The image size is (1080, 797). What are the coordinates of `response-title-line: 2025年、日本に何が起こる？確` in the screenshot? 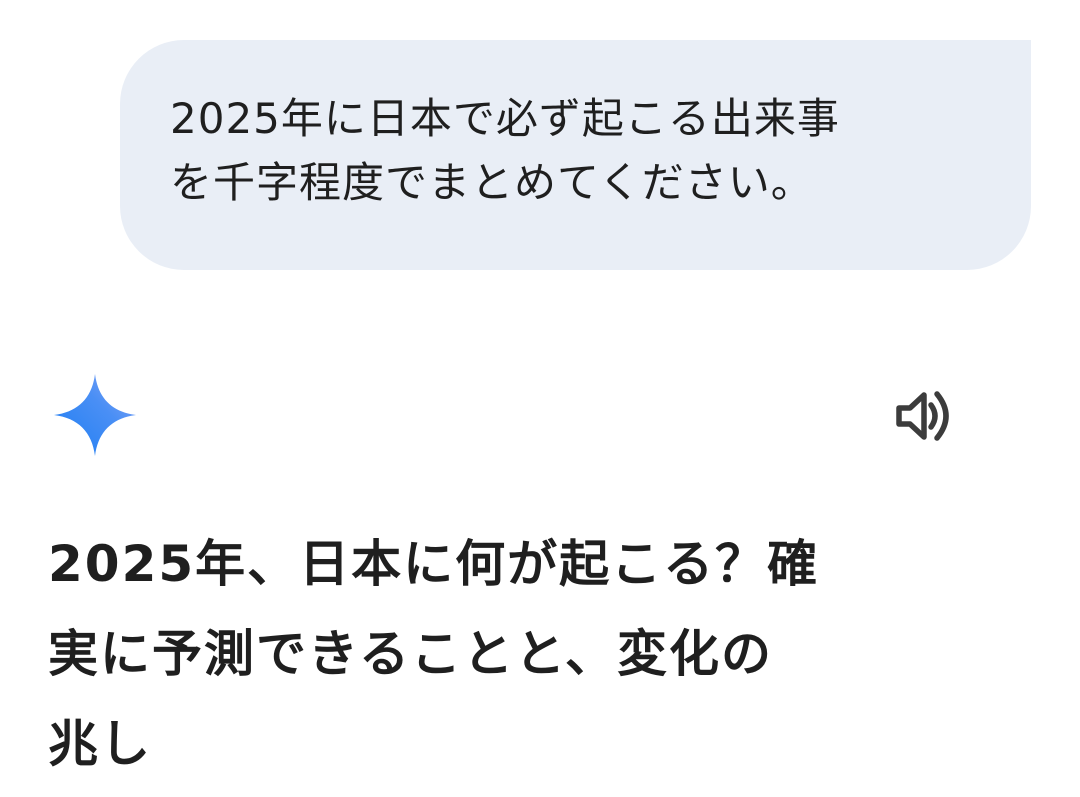 It's located at (434, 564).